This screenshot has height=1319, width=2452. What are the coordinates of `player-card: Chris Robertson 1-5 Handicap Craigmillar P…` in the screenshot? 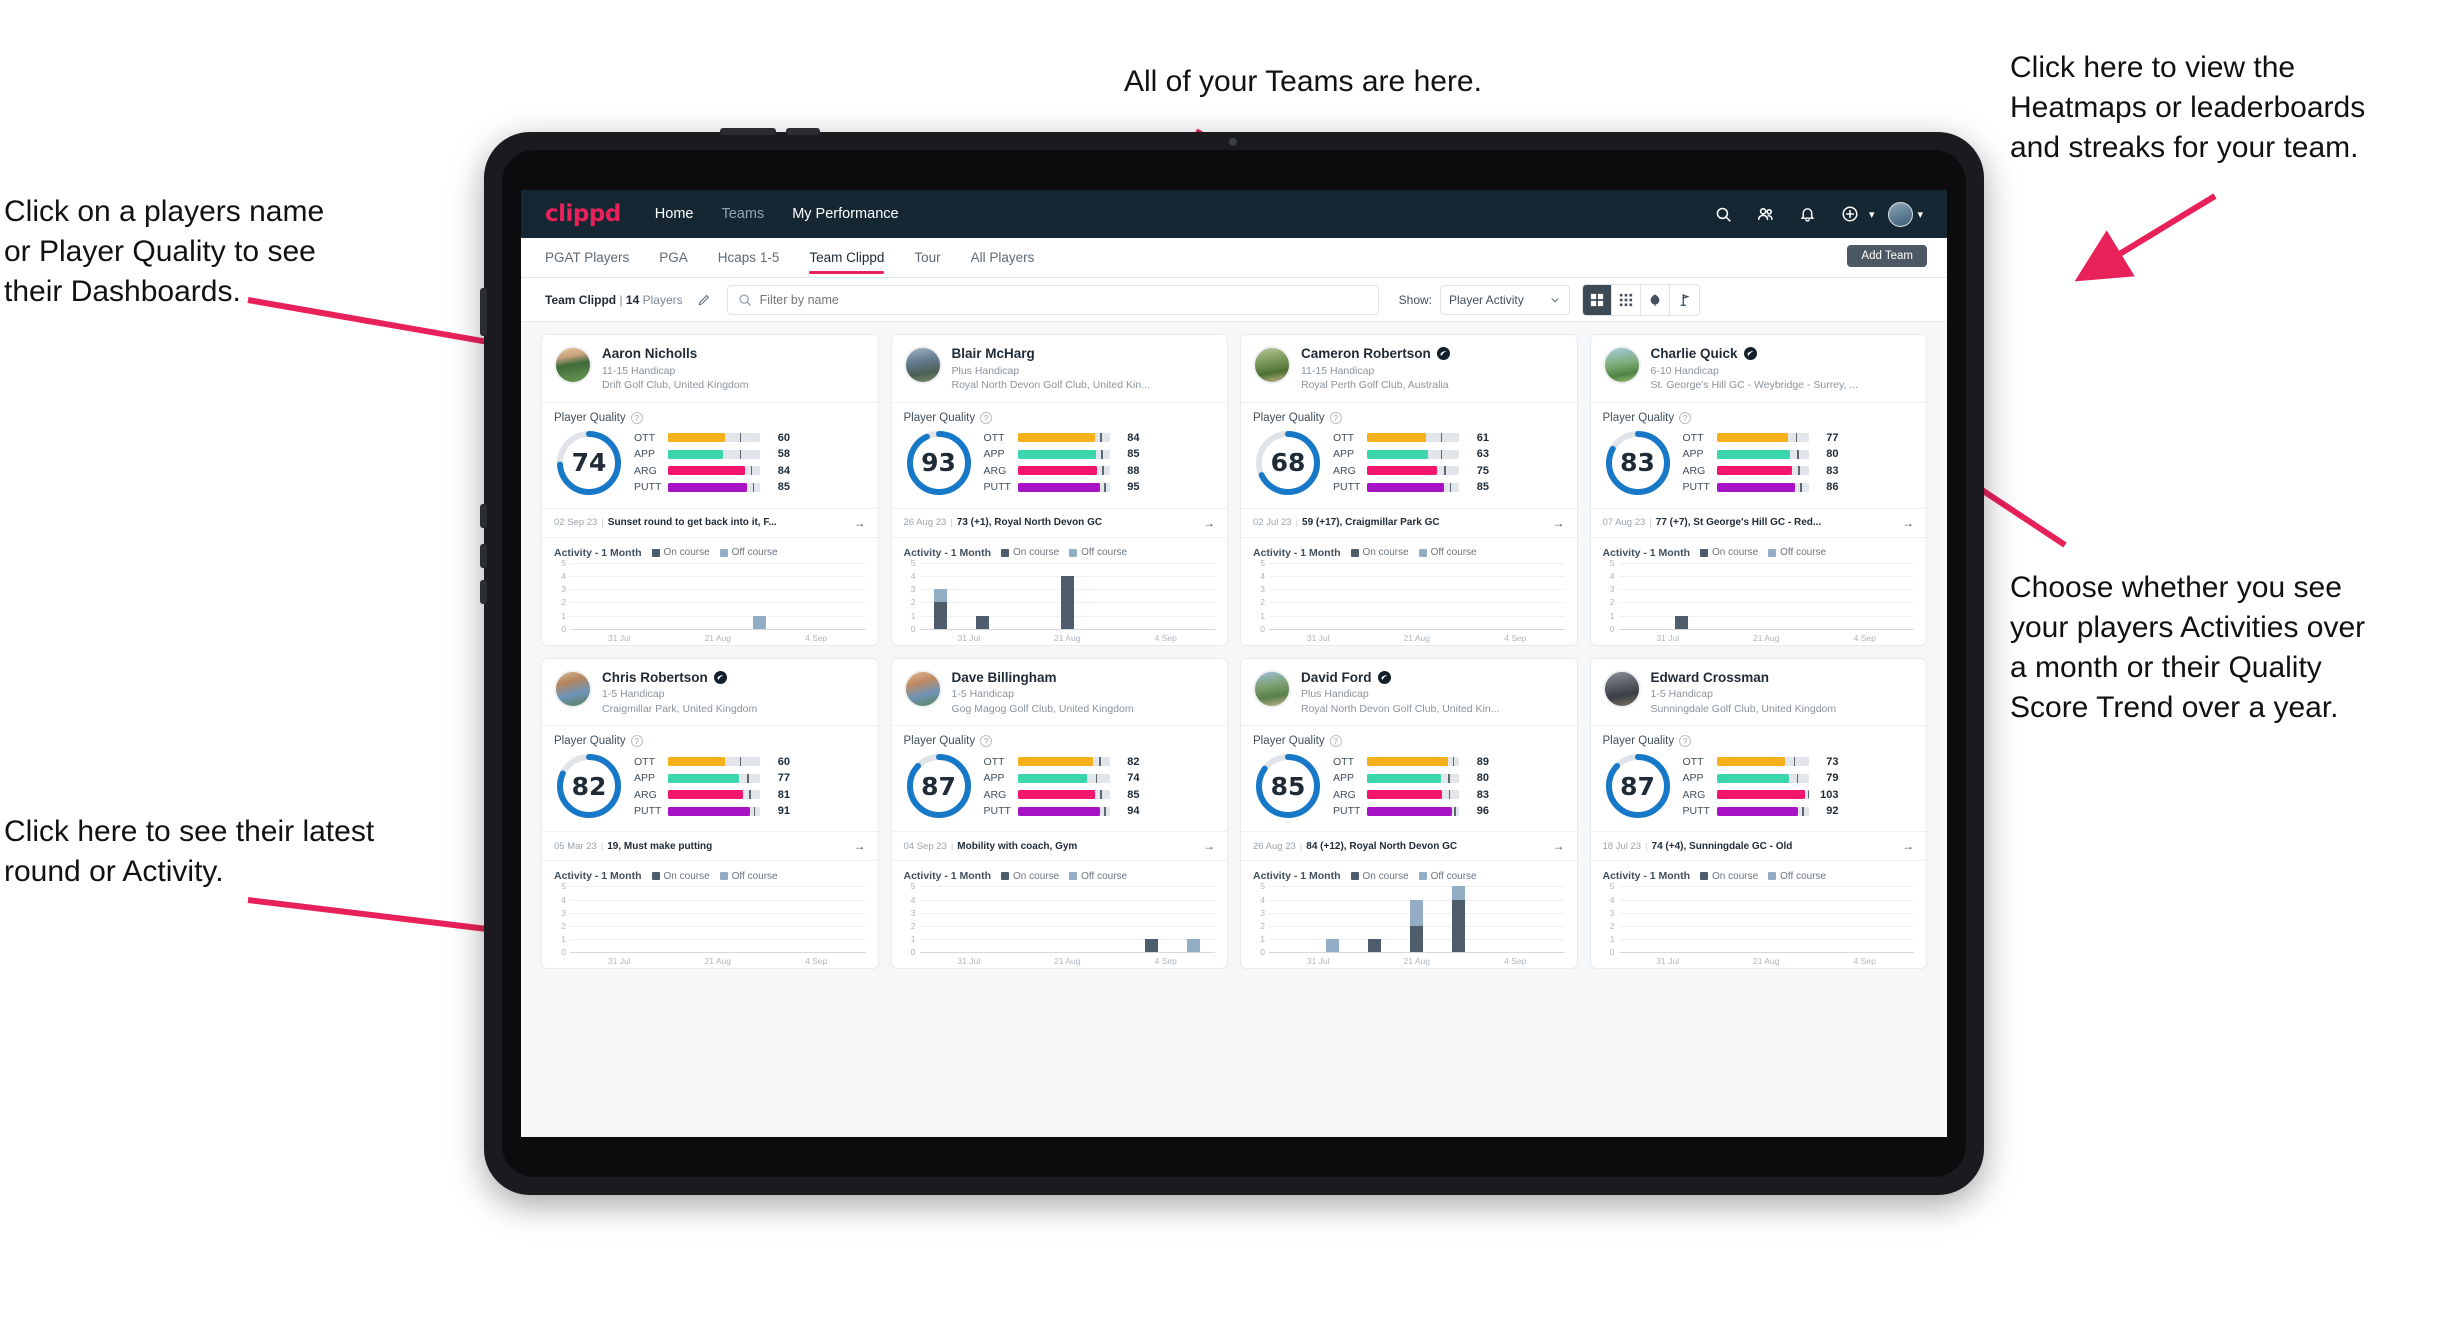 It's located at (710, 813).